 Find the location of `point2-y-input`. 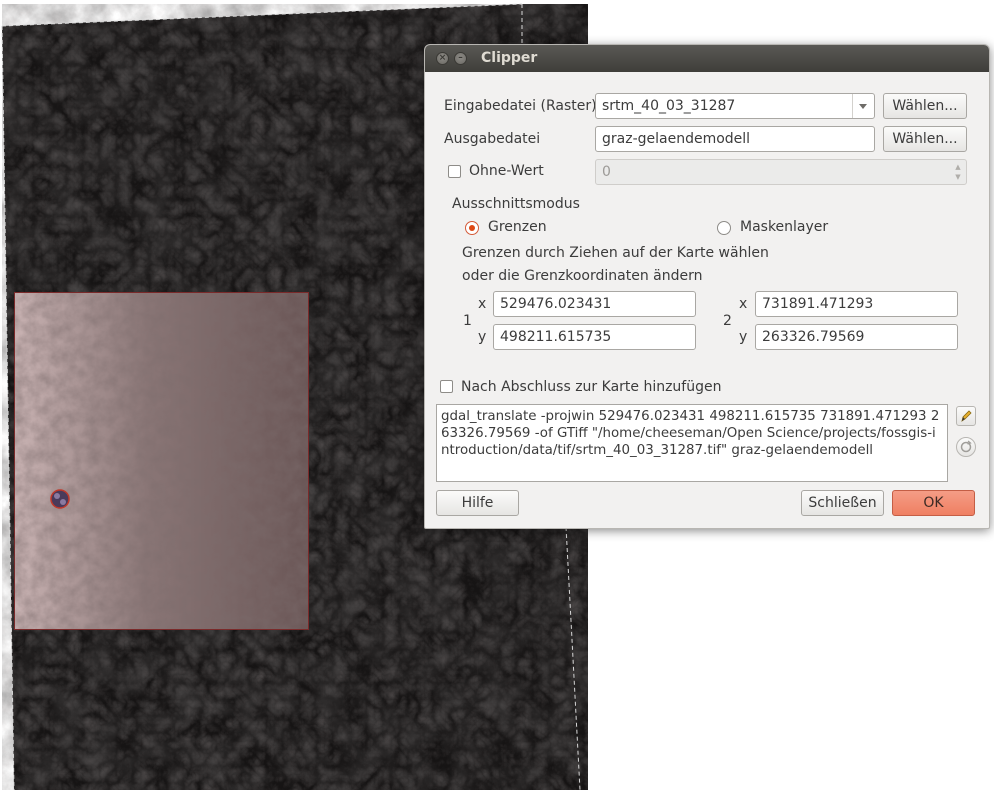

point2-y-input is located at coordinates (856, 337).